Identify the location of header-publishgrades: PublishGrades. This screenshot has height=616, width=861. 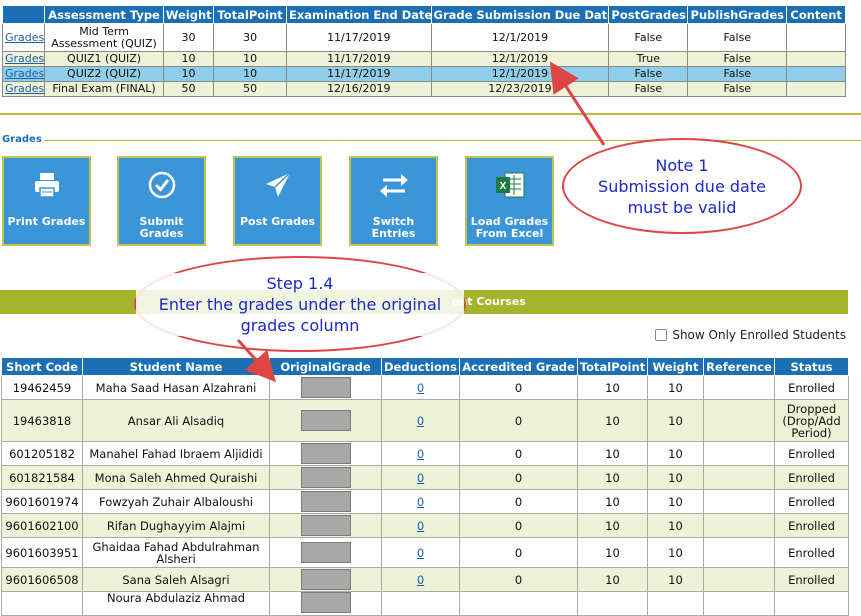
(737, 14).